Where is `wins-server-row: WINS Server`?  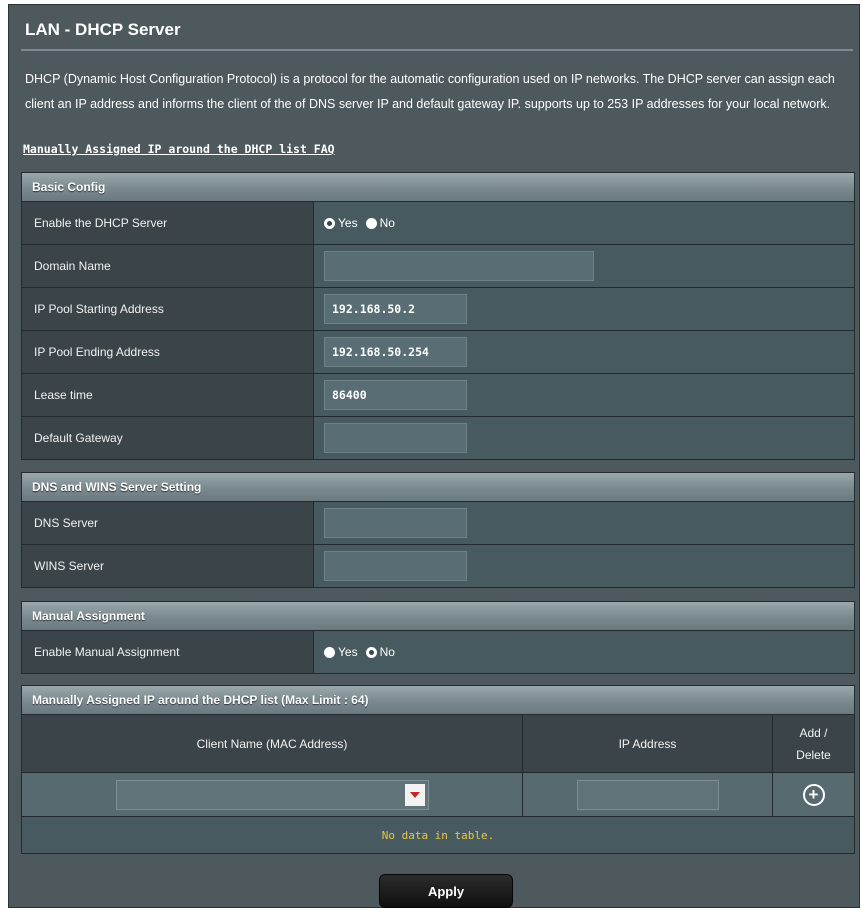
wins-server-row: WINS Server is located at coordinates (438, 565).